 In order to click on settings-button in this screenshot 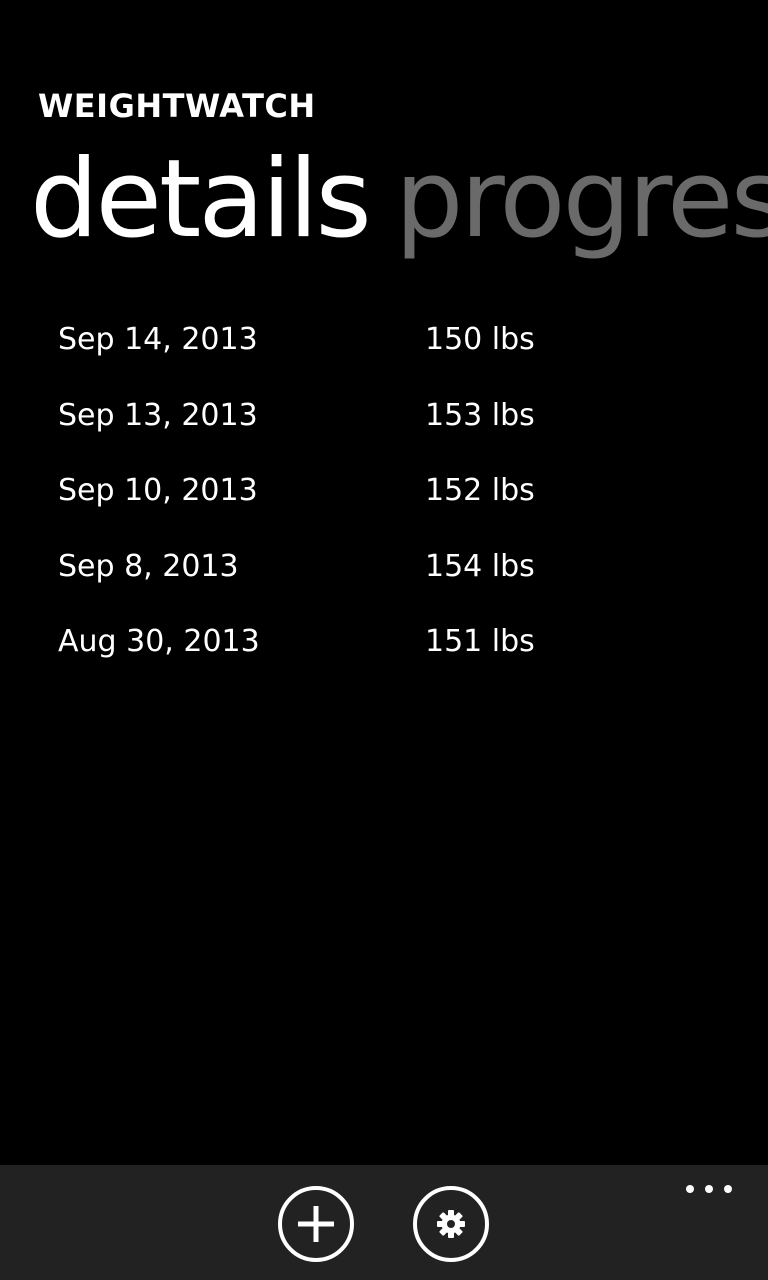, I will do `click(451, 1224)`.